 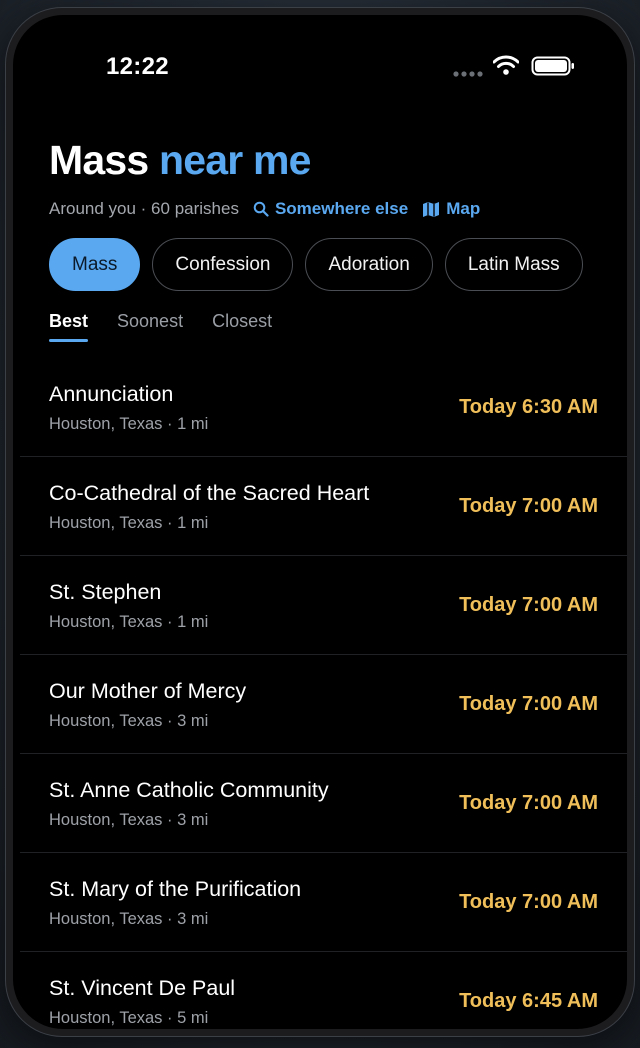 I want to click on parish-name: Annunciation, so click(x=111, y=394).